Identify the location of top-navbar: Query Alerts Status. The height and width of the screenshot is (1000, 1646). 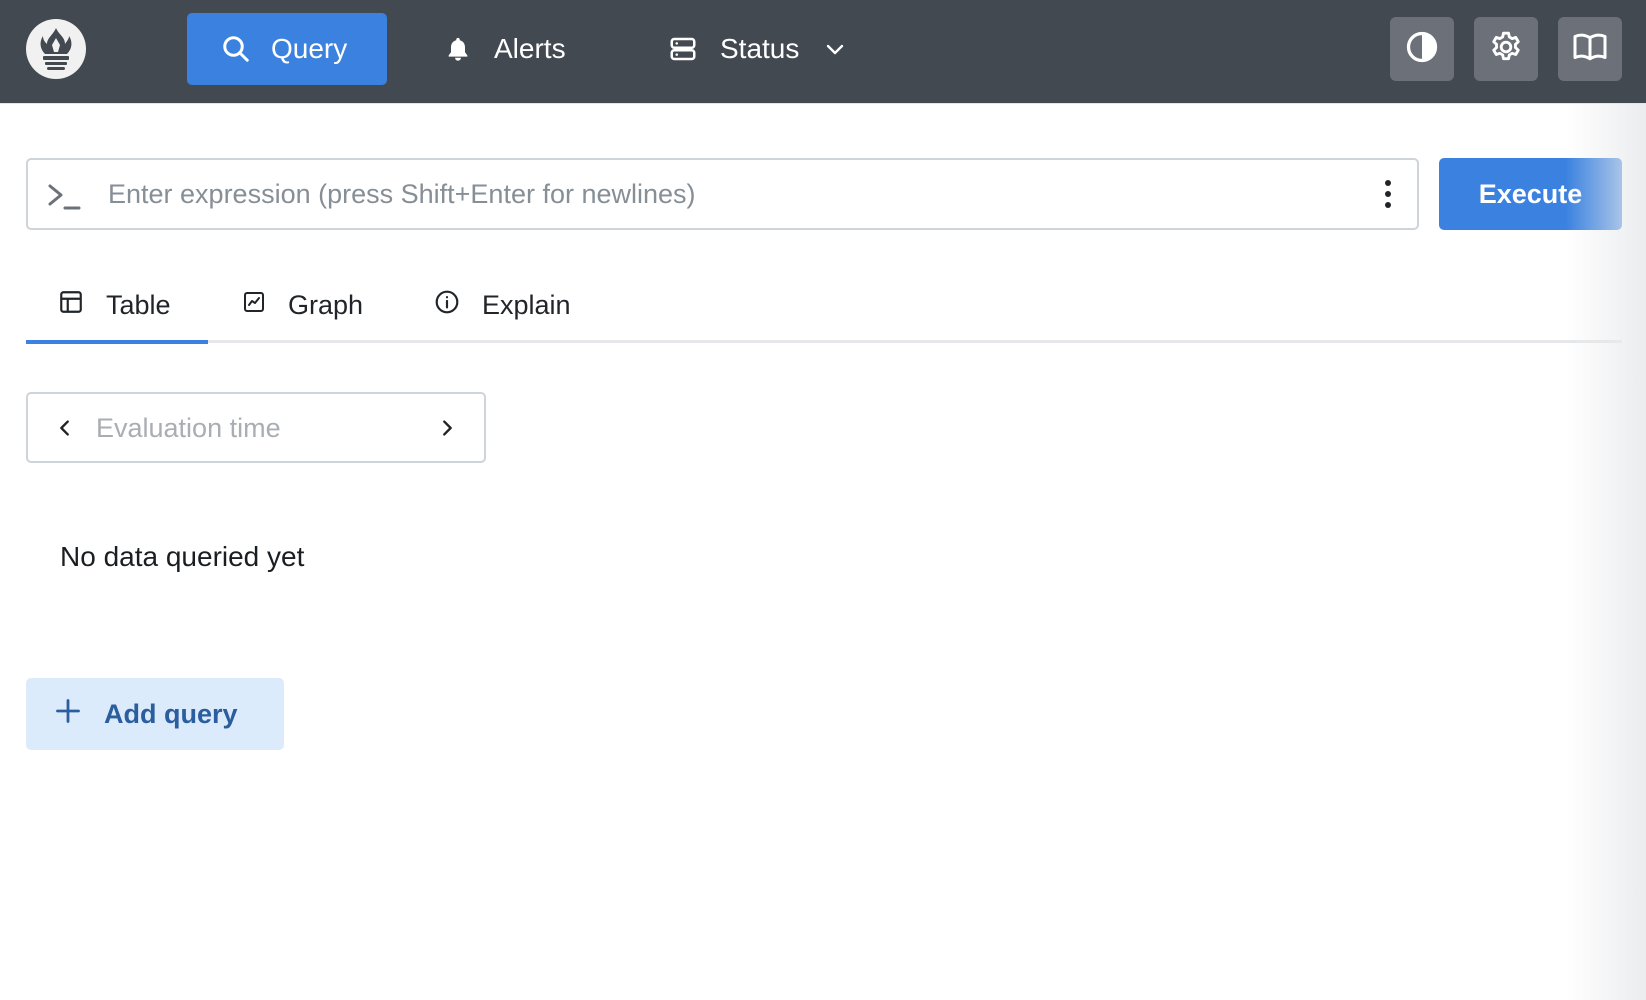
(823, 52).